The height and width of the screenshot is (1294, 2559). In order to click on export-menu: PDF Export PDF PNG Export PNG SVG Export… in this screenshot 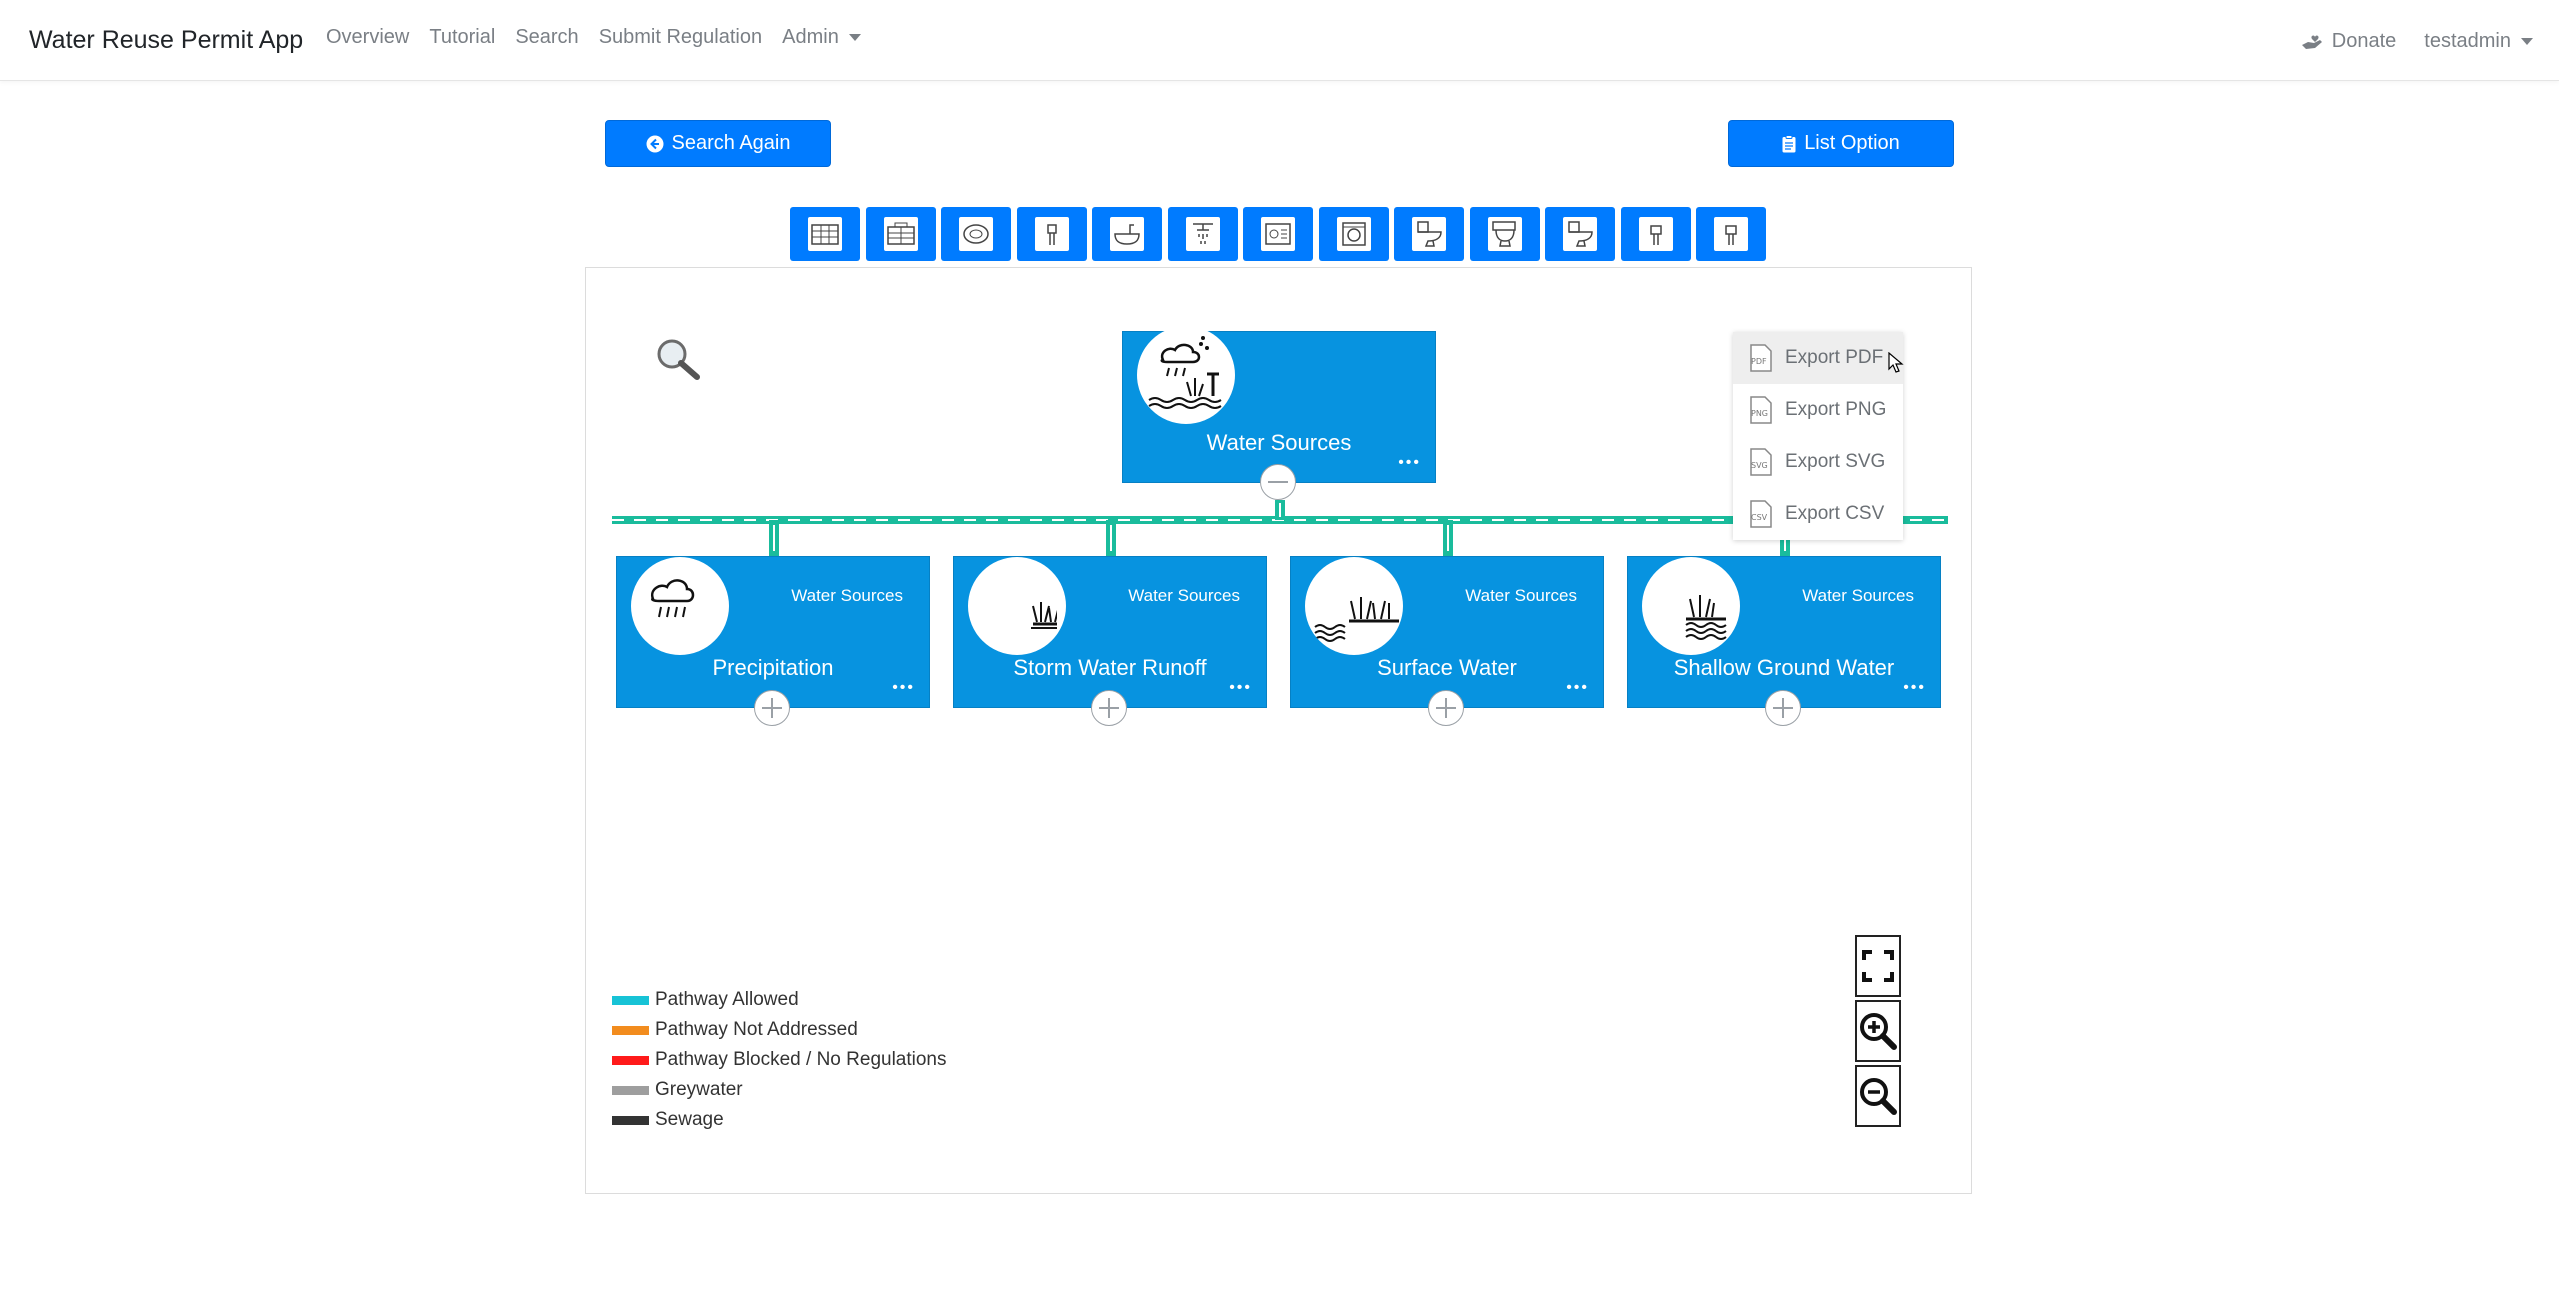, I will do `click(1818, 436)`.